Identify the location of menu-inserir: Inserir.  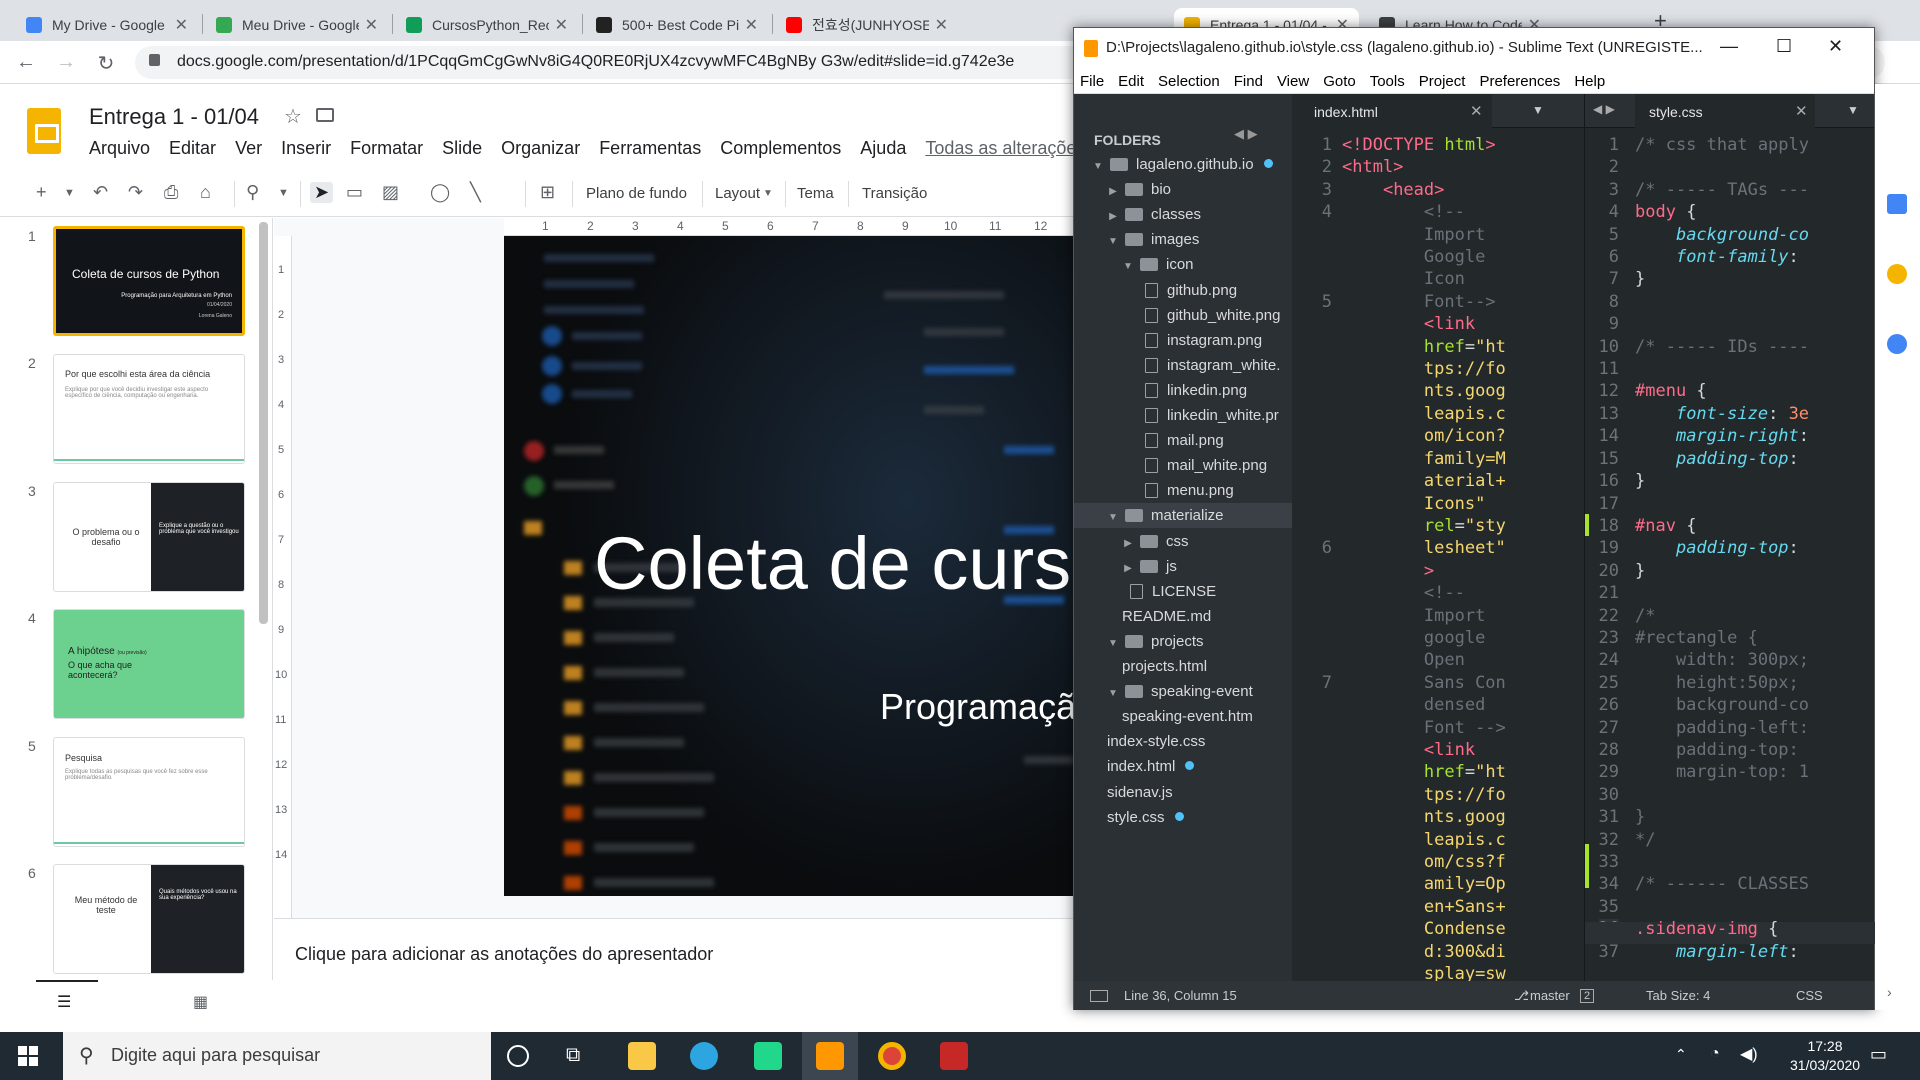
(306, 148).